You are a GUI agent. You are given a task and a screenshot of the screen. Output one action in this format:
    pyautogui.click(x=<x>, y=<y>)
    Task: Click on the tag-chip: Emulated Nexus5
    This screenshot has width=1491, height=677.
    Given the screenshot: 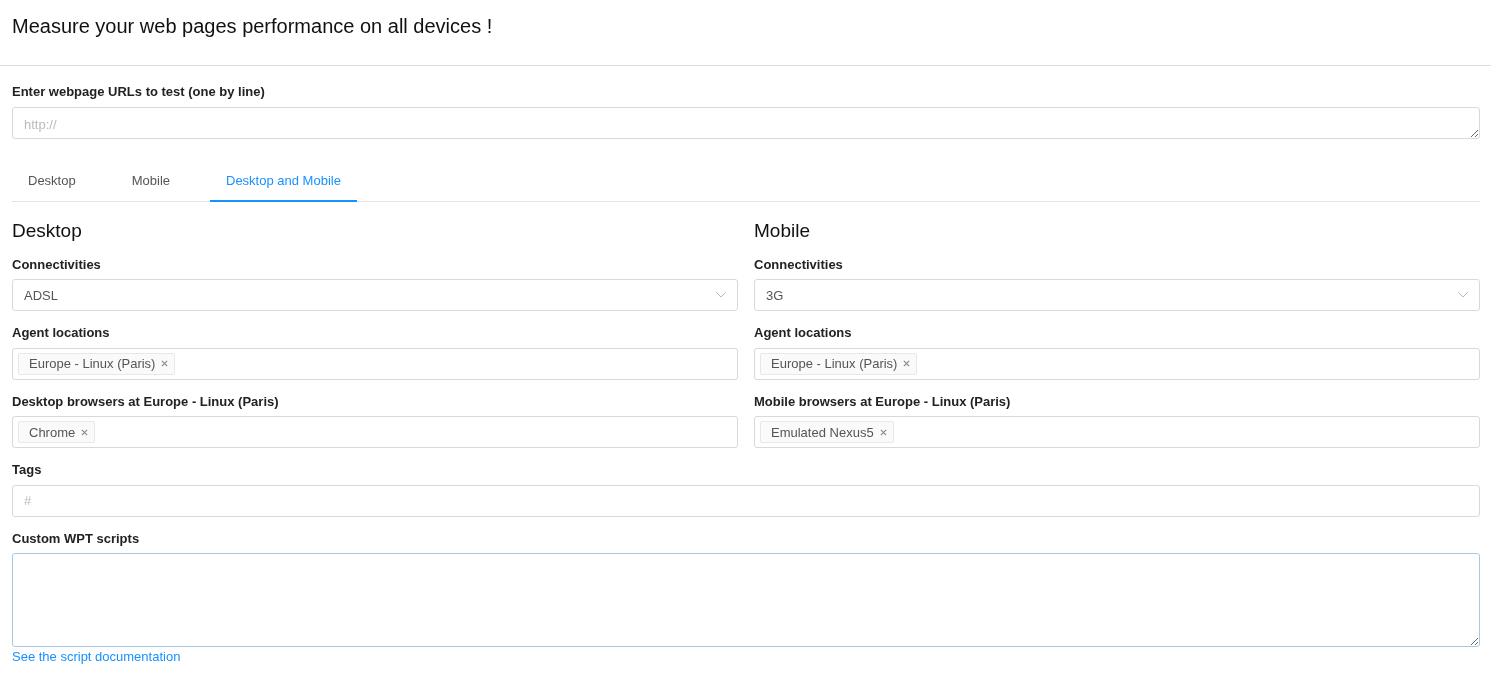 What is the action you would take?
    pyautogui.click(x=827, y=432)
    